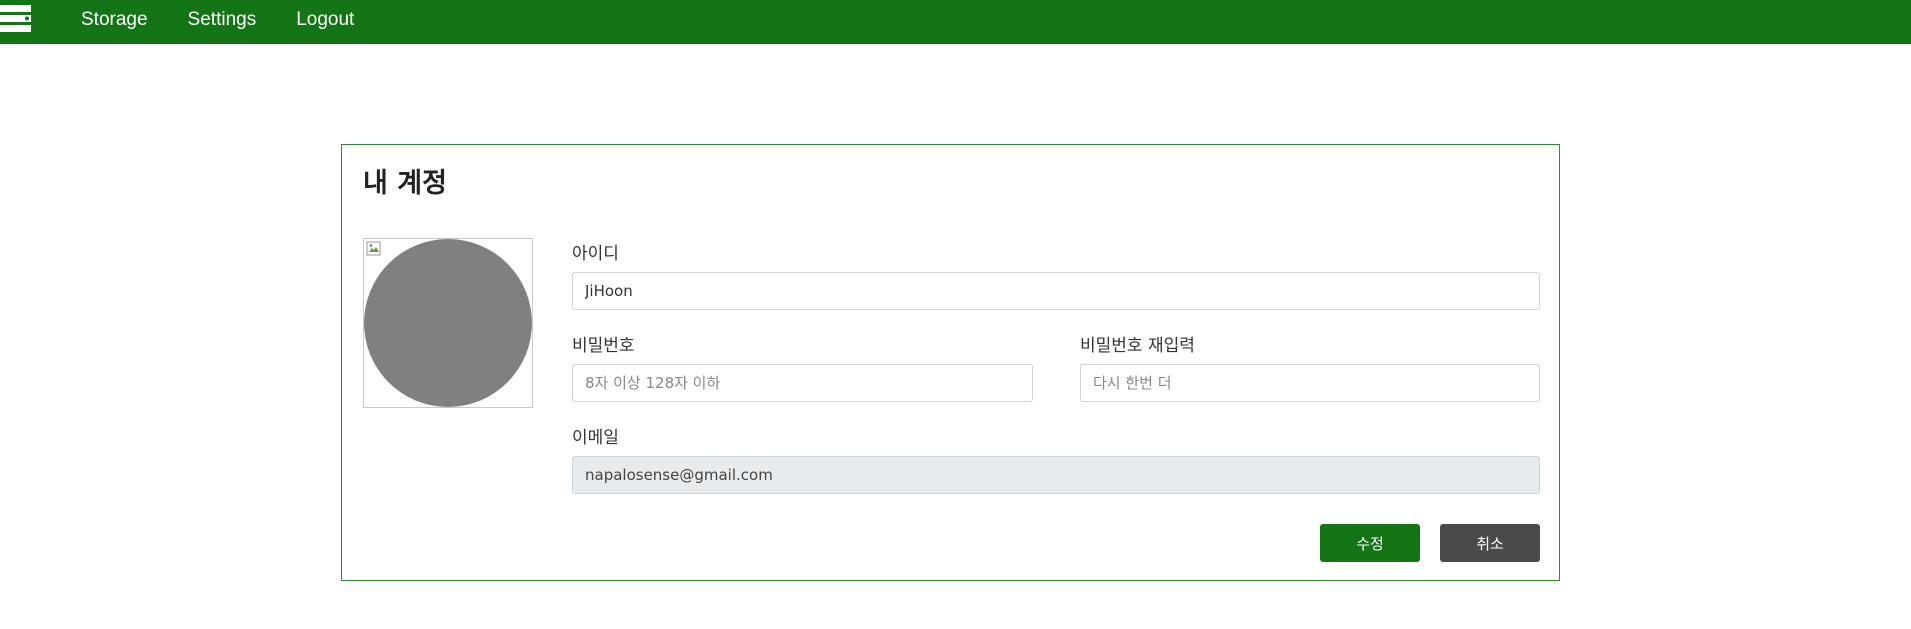 Image resolution: width=1911 pixels, height=629 pixels. I want to click on avatar, so click(448, 323).